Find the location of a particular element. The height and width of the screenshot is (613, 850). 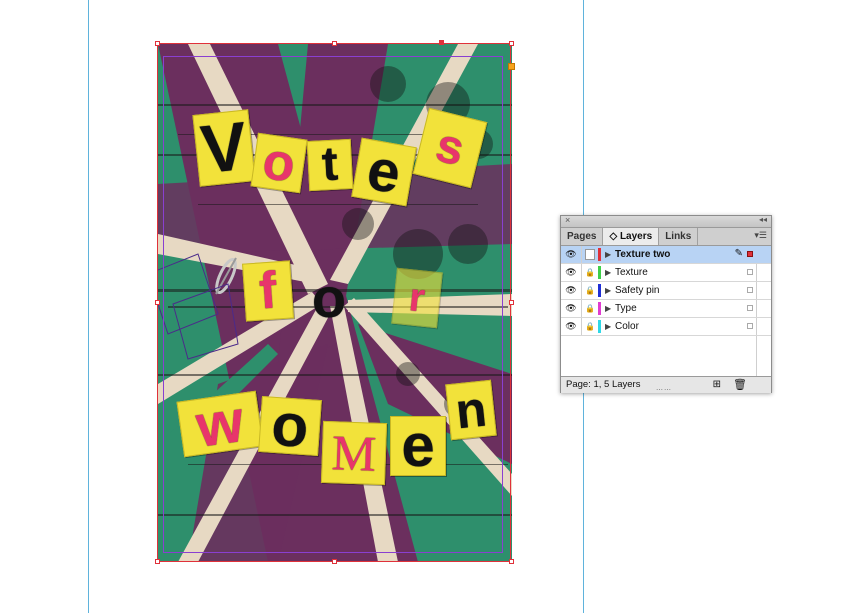

collapse-icon: ◂◂ is located at coordinates (763, 219).